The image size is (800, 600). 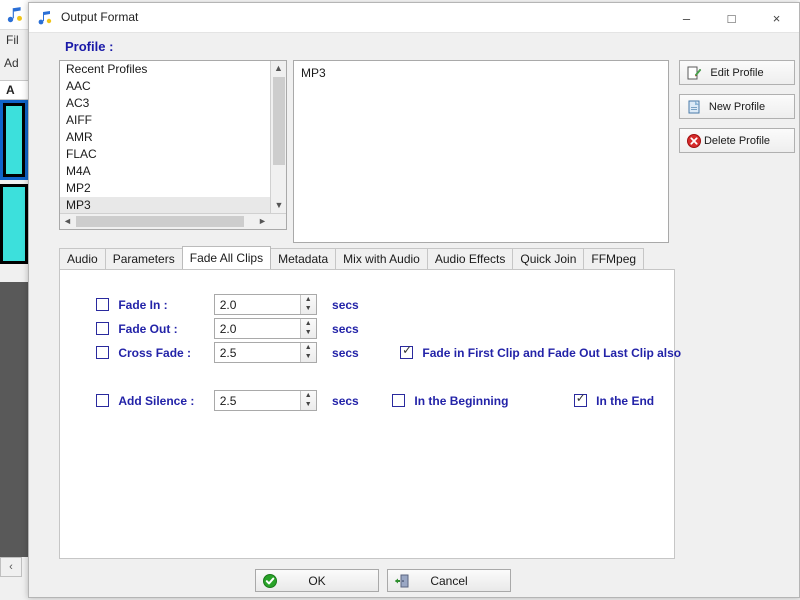 I want to click on profile-list-horizontal-scrollbar: ◄ ►, so click(x=173, y=221).